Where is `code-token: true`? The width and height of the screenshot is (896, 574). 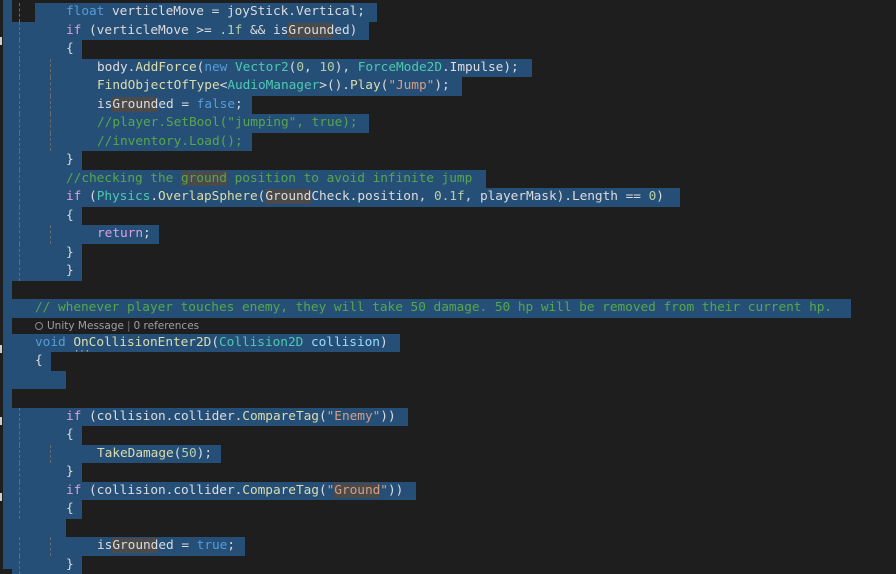 code-token: true is located at coordinates (212, 545).